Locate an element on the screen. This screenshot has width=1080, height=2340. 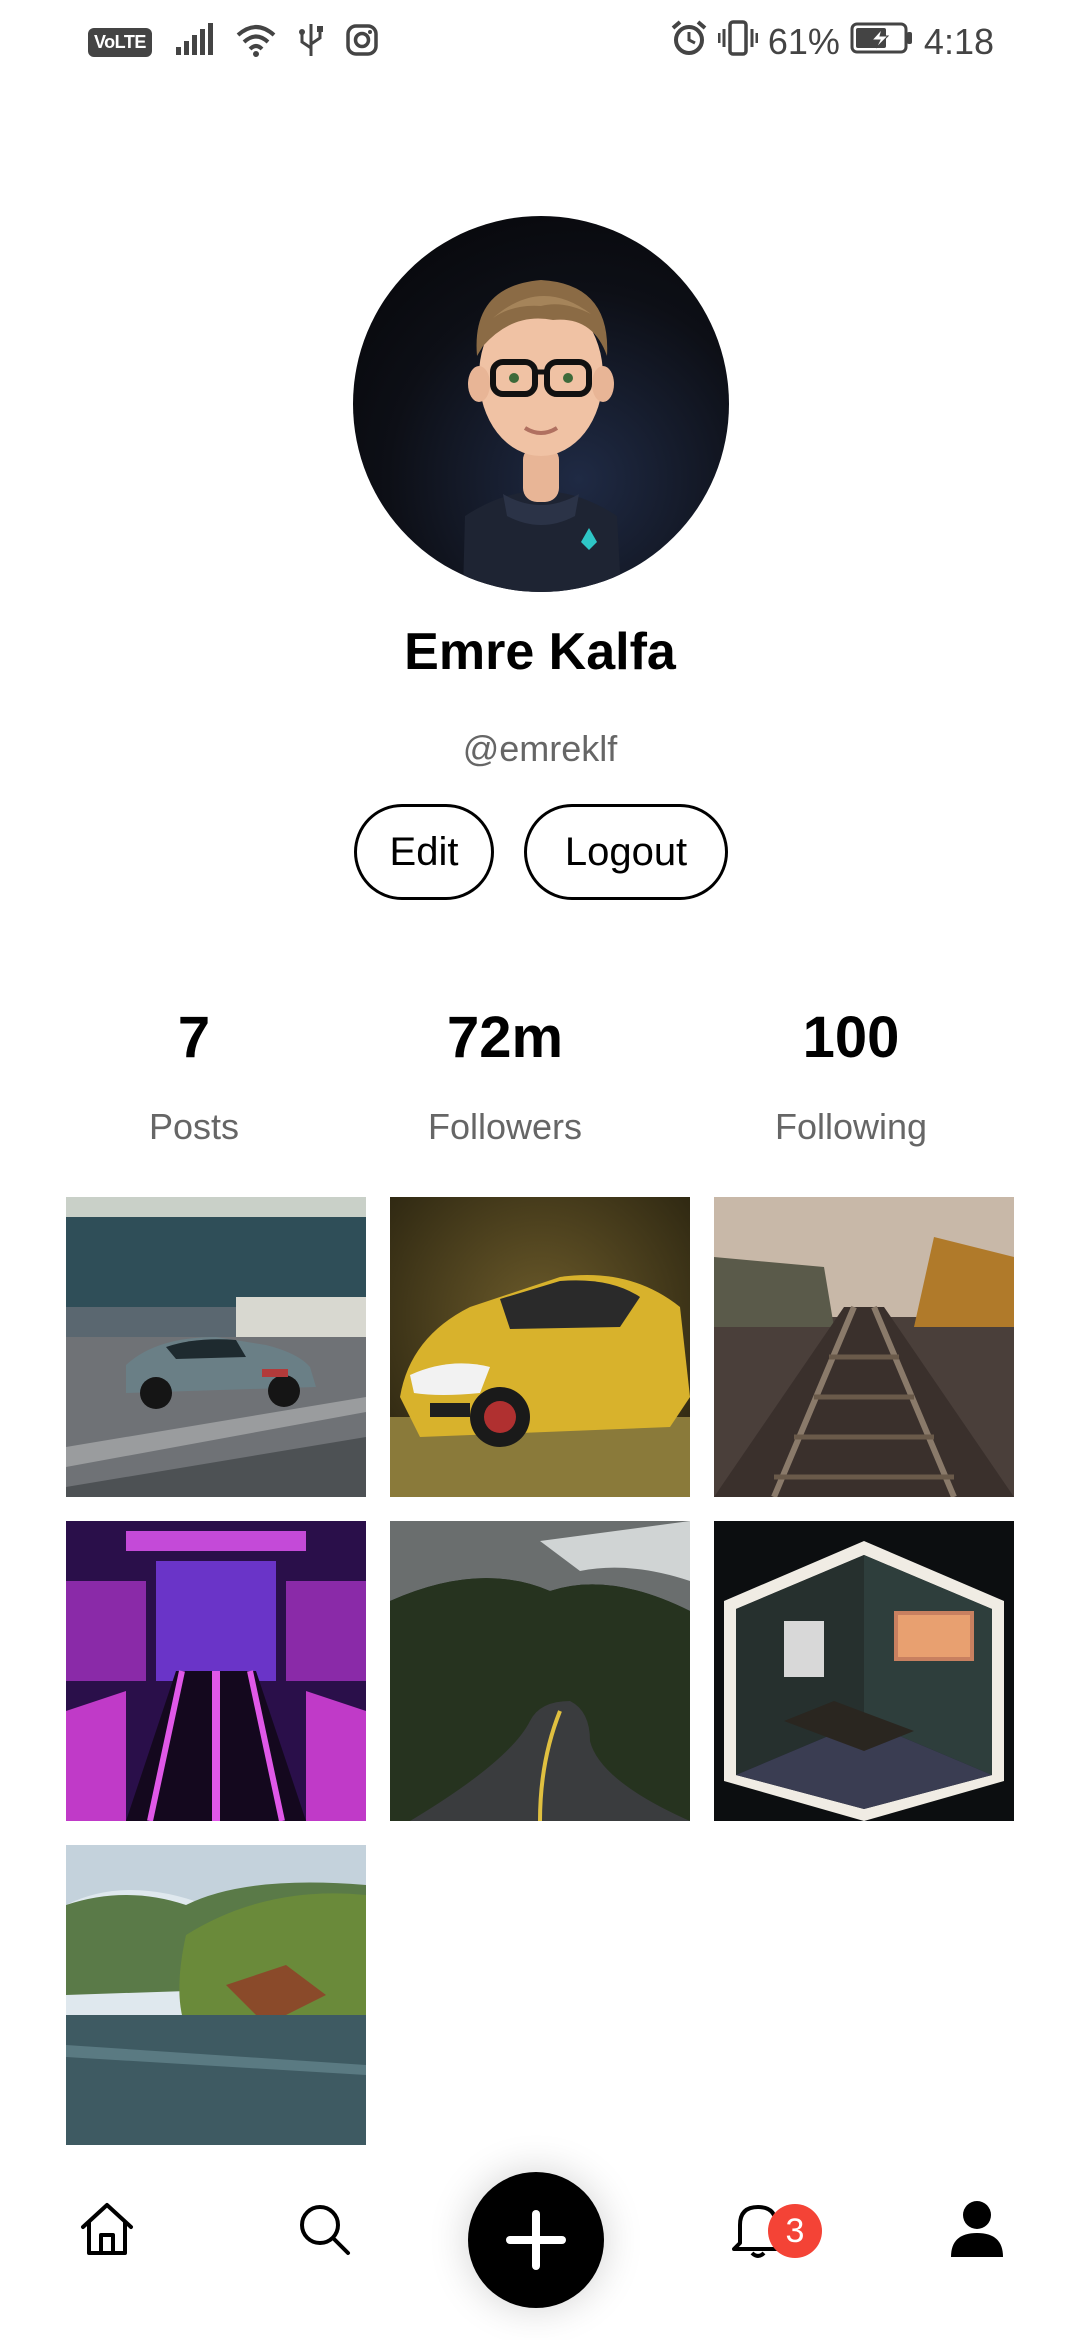
wifi-icon is located at coordinates (256, 42).